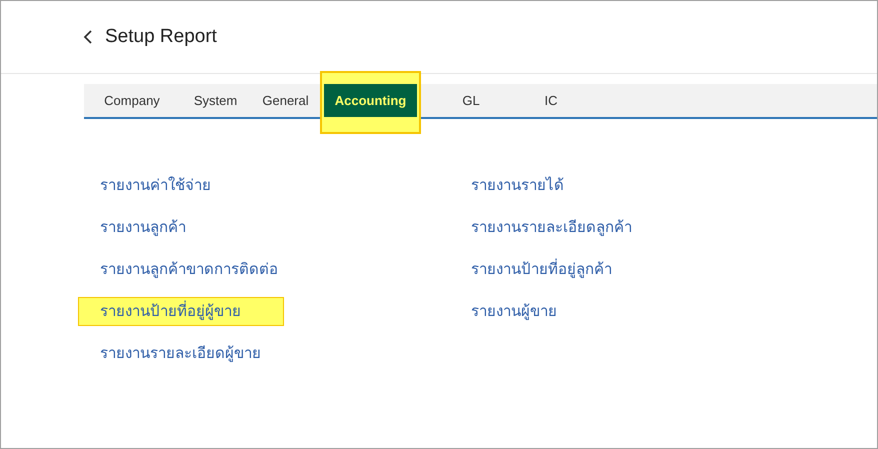  What do you see at coordinates (551, 227) in the screenshot?
I see `report-link: รายงานรายละเอียดลูกค้า` at bounding box center [551, 227].